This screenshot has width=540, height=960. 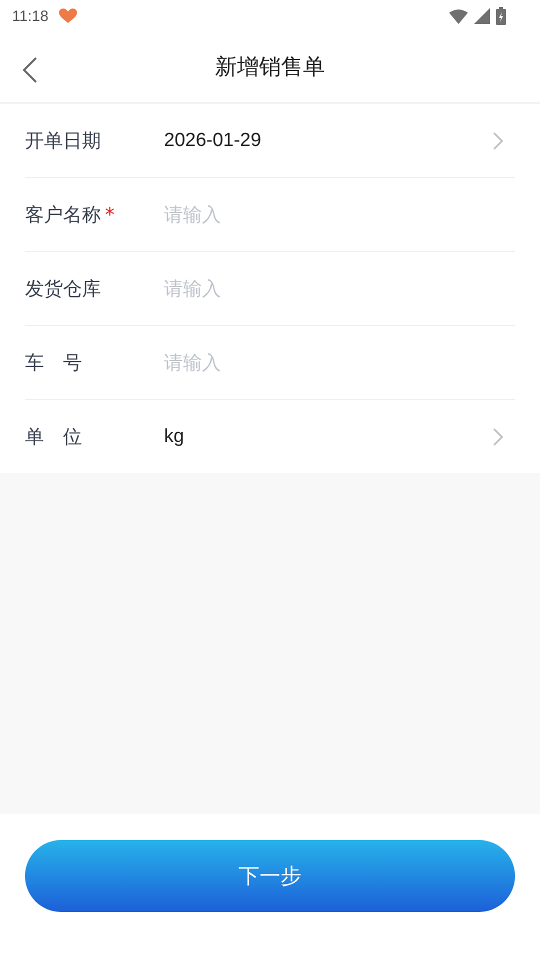 What do you see at coordinates (328, 141) in the screenshot?
I see `select-field: 2026-01-29` at bounding box center [328, 141].